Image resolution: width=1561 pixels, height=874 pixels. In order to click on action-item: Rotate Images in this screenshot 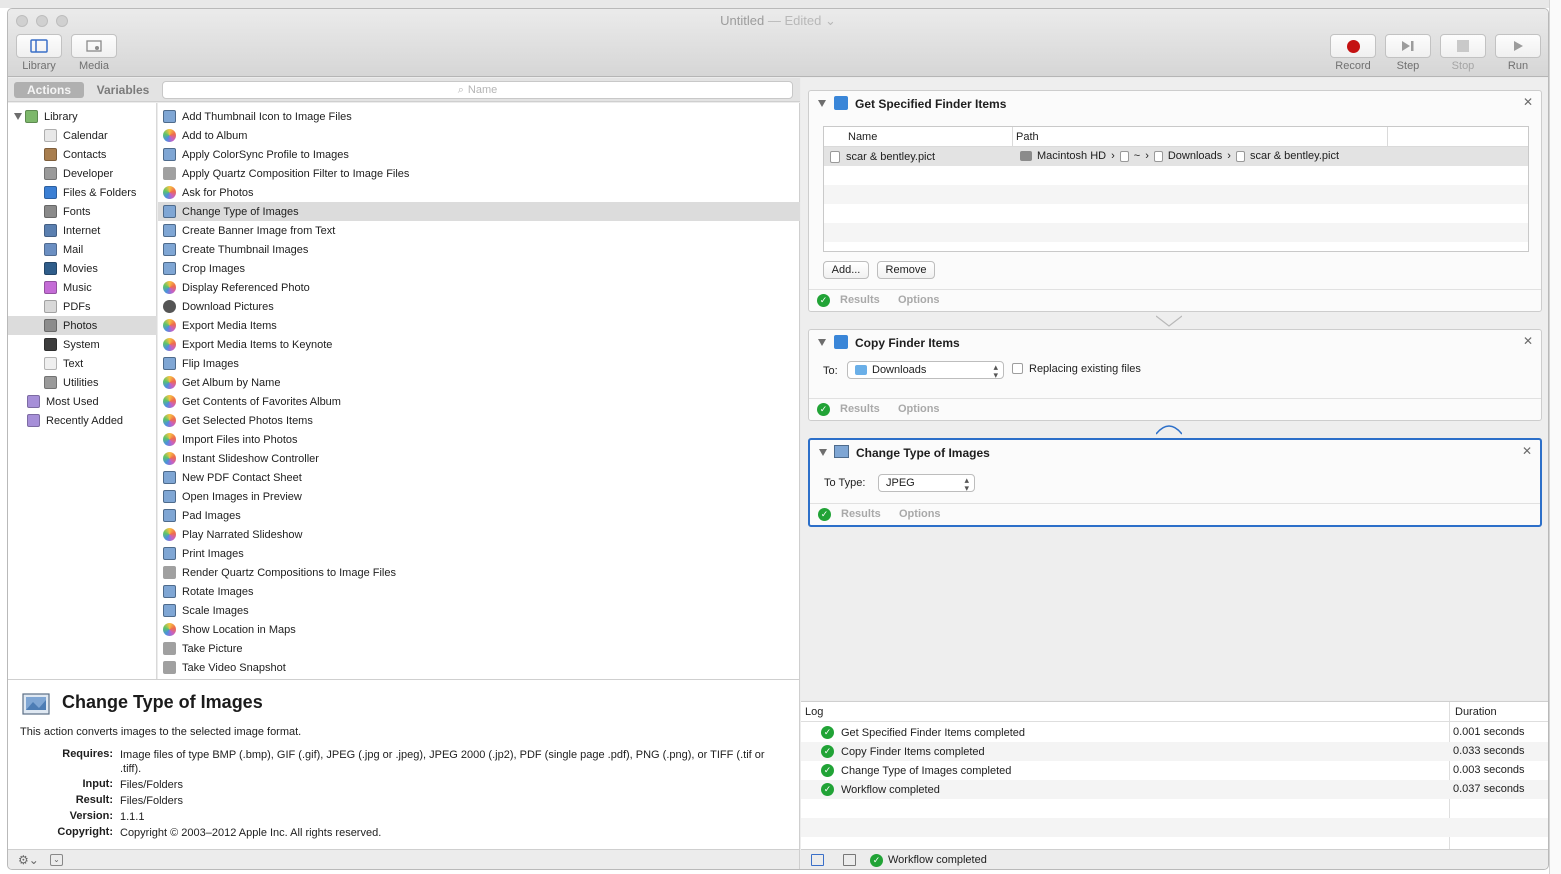, I will do `click(479, 591)`.